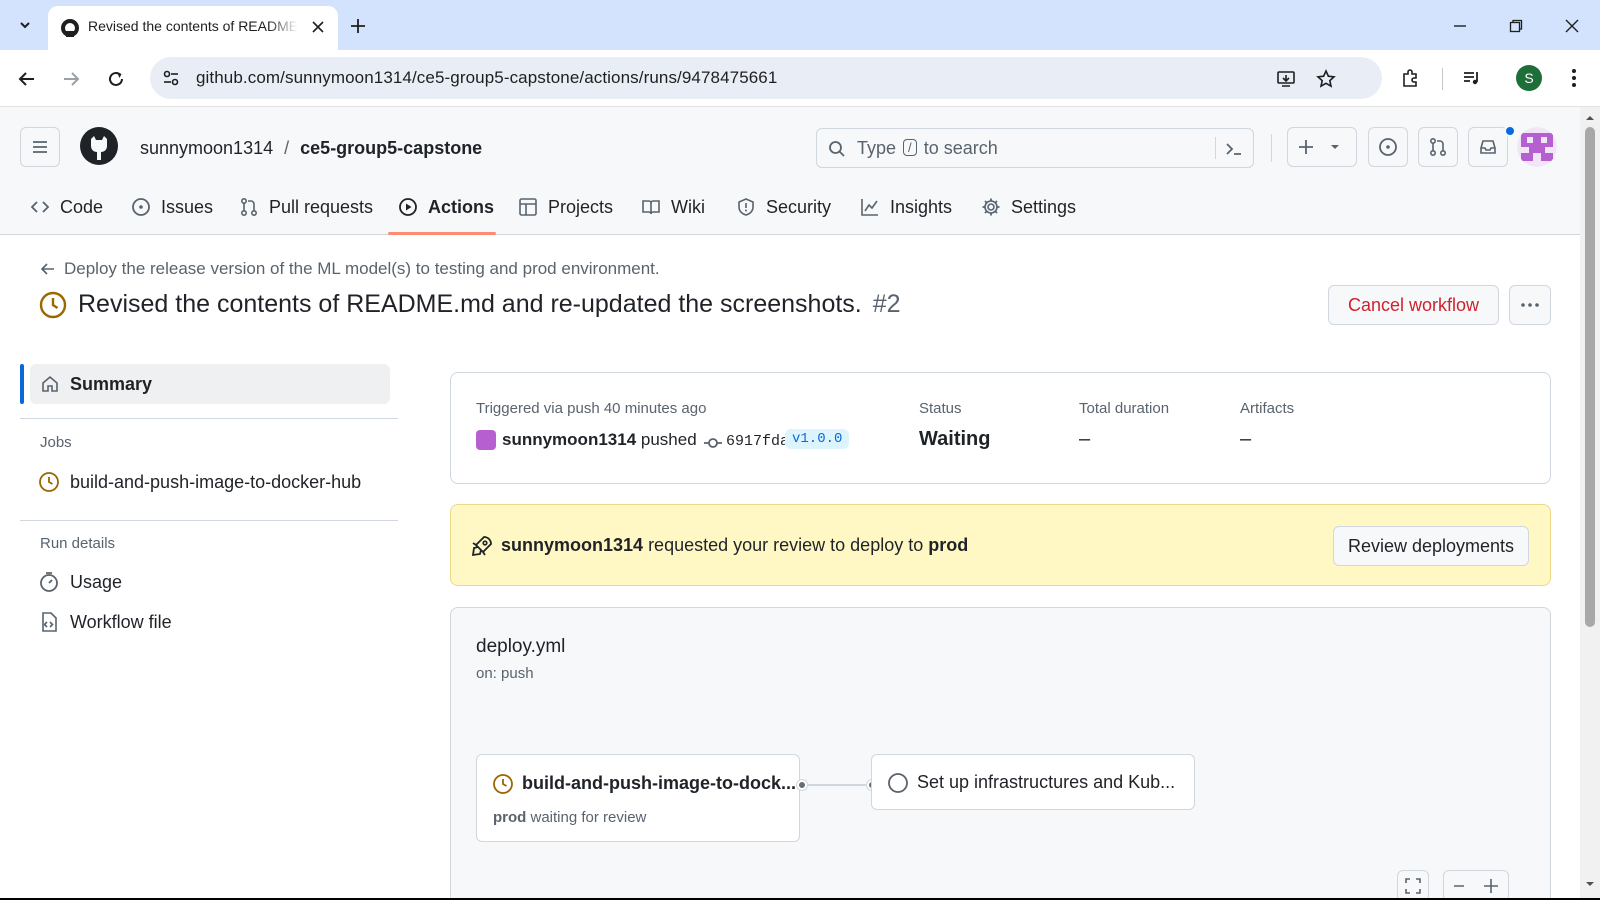 The height and width of the screenshot is (900, 1600). What do you see at coordinates (1286, 79) in the screenshot?
I see `install-app-icon` at bounding box center [1286, 79].